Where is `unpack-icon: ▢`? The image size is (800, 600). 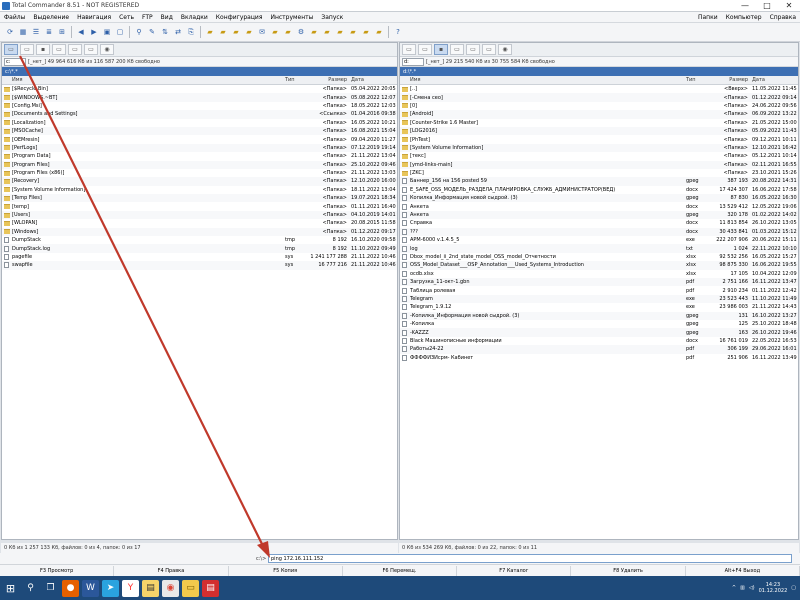
unpack-icon: ▢ is located at coordinates (120, 32).